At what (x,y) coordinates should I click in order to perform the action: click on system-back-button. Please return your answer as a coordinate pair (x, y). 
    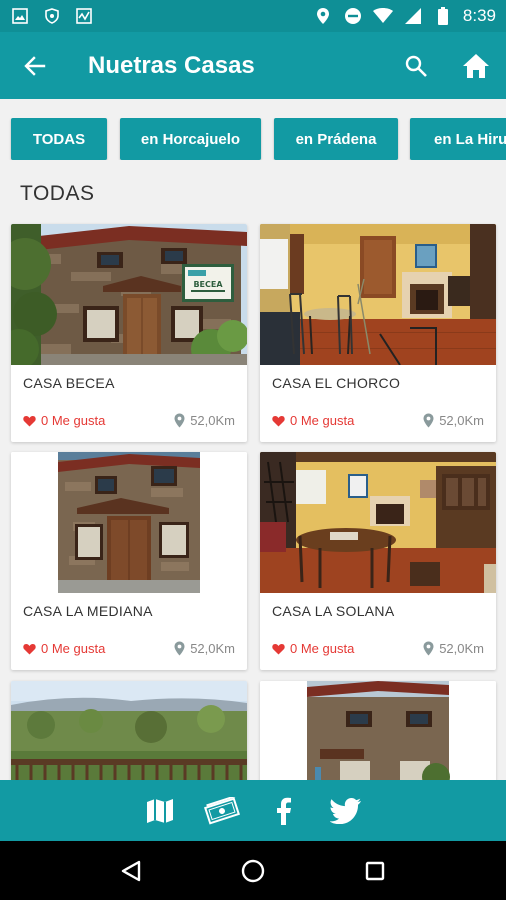
    Looking at the image, I should click on (131, 871).